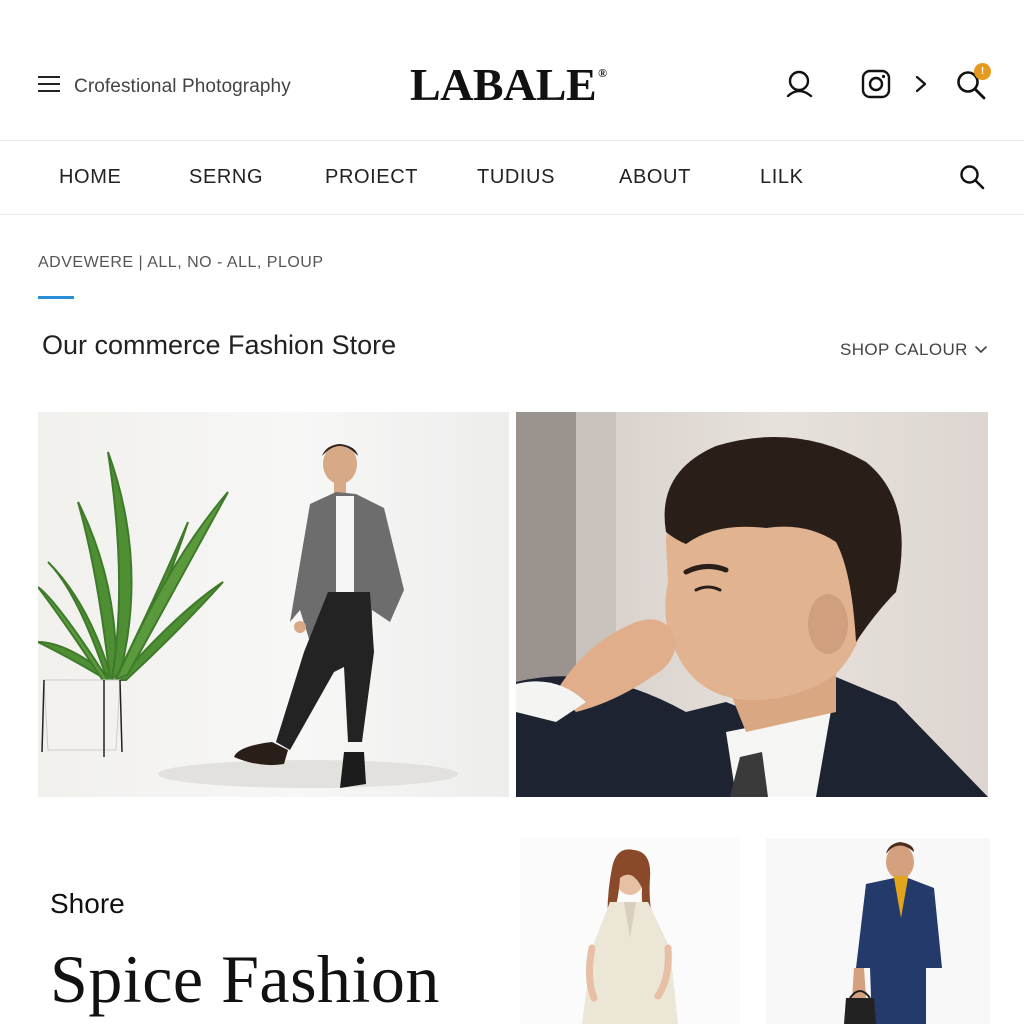 The width and height of the screenshot is (1024, 1024). What do you see at coordinates (630, 936) in the screenshot?
I see `product-dress-illustration` at bounding box center [630, 936].